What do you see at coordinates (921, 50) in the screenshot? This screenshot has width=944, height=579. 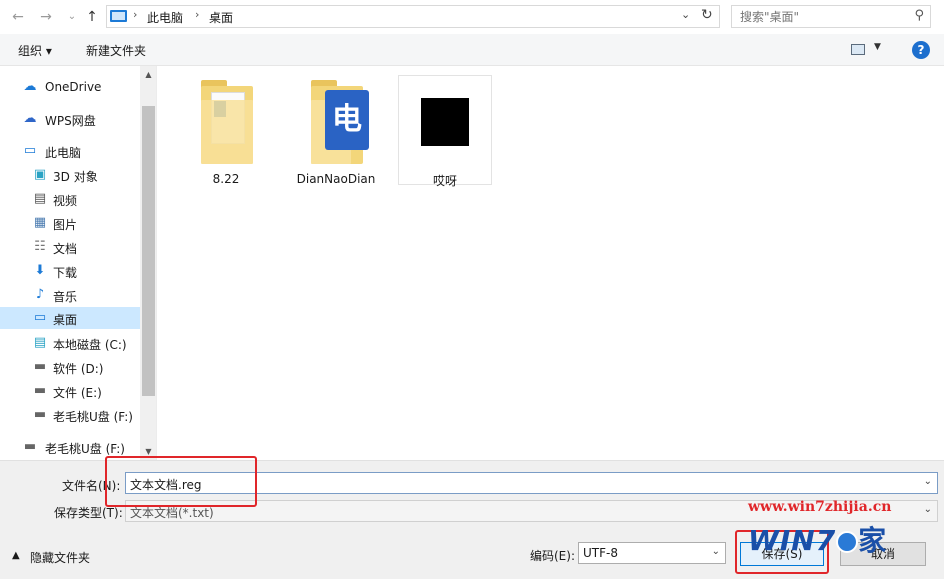 I see `help-icon: ?` at bounding box center [921, 50].